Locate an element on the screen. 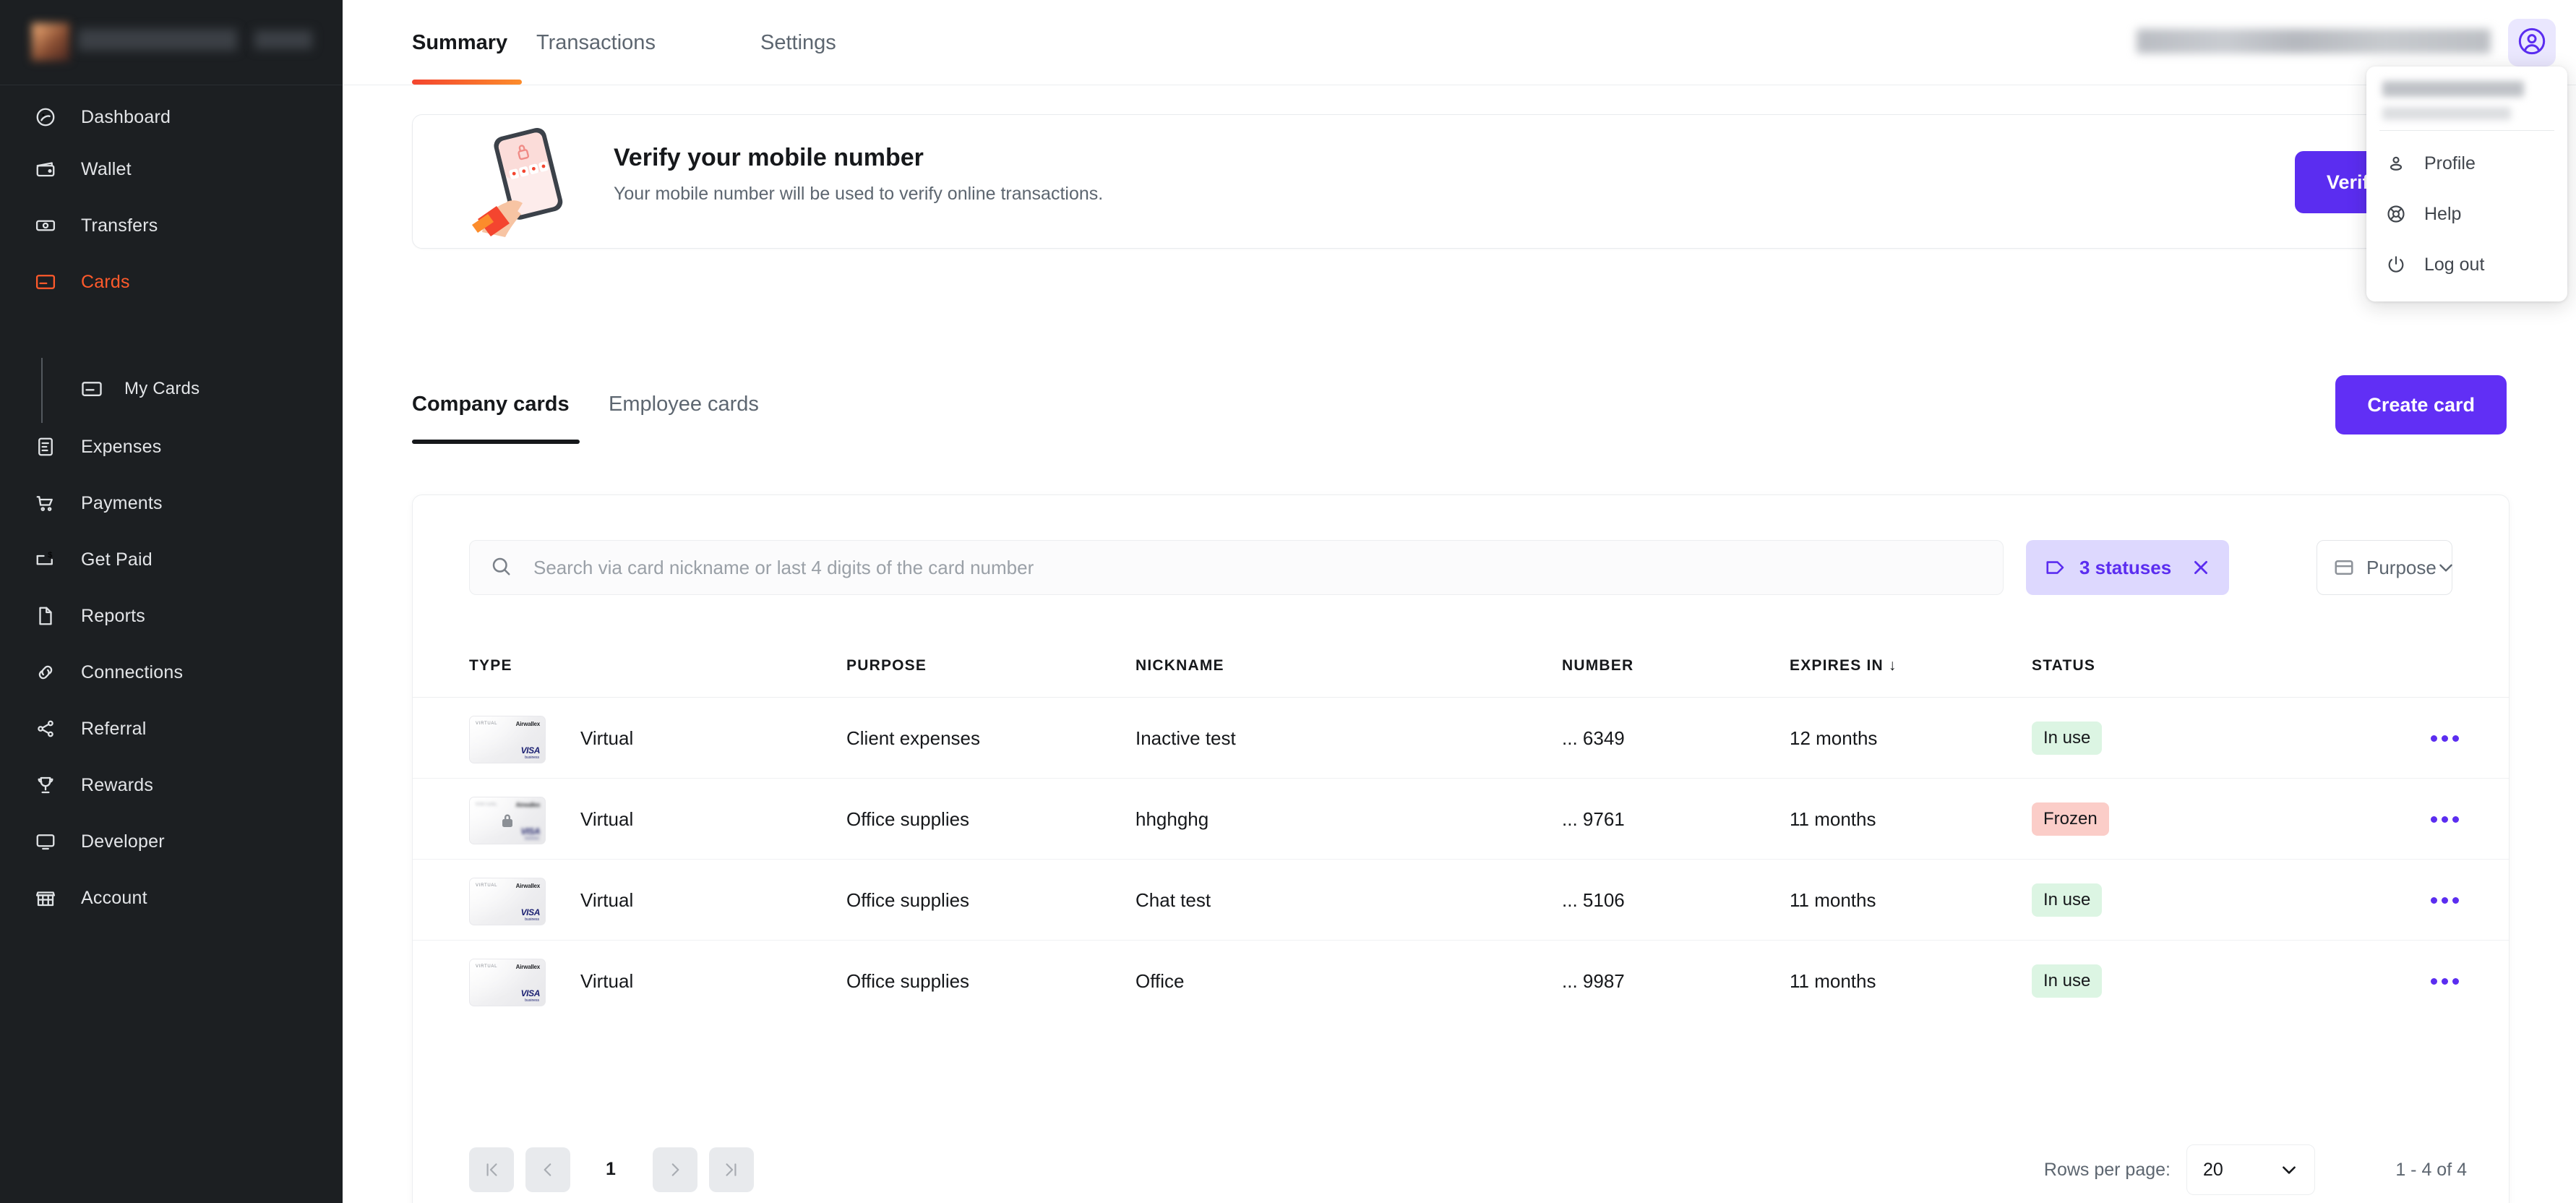  search-box is located at coordinates (1236, 567).